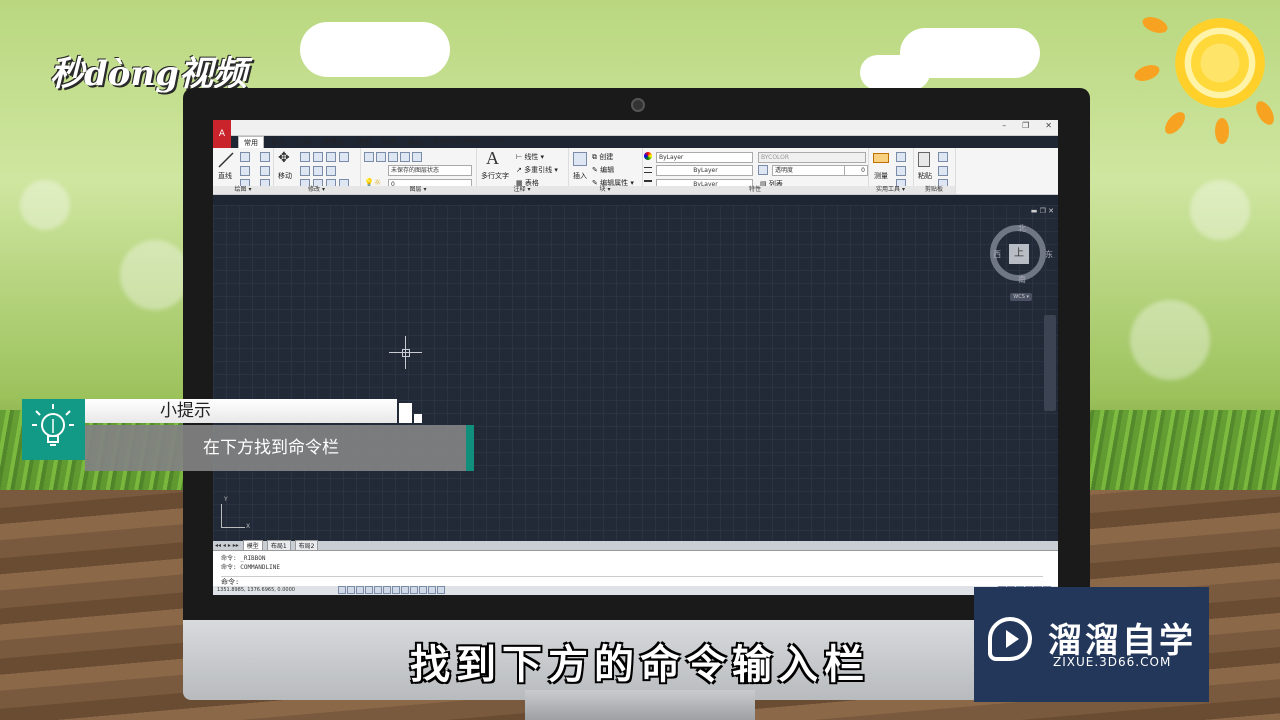  I want to click on tpy-toggle, so click(423, 590).